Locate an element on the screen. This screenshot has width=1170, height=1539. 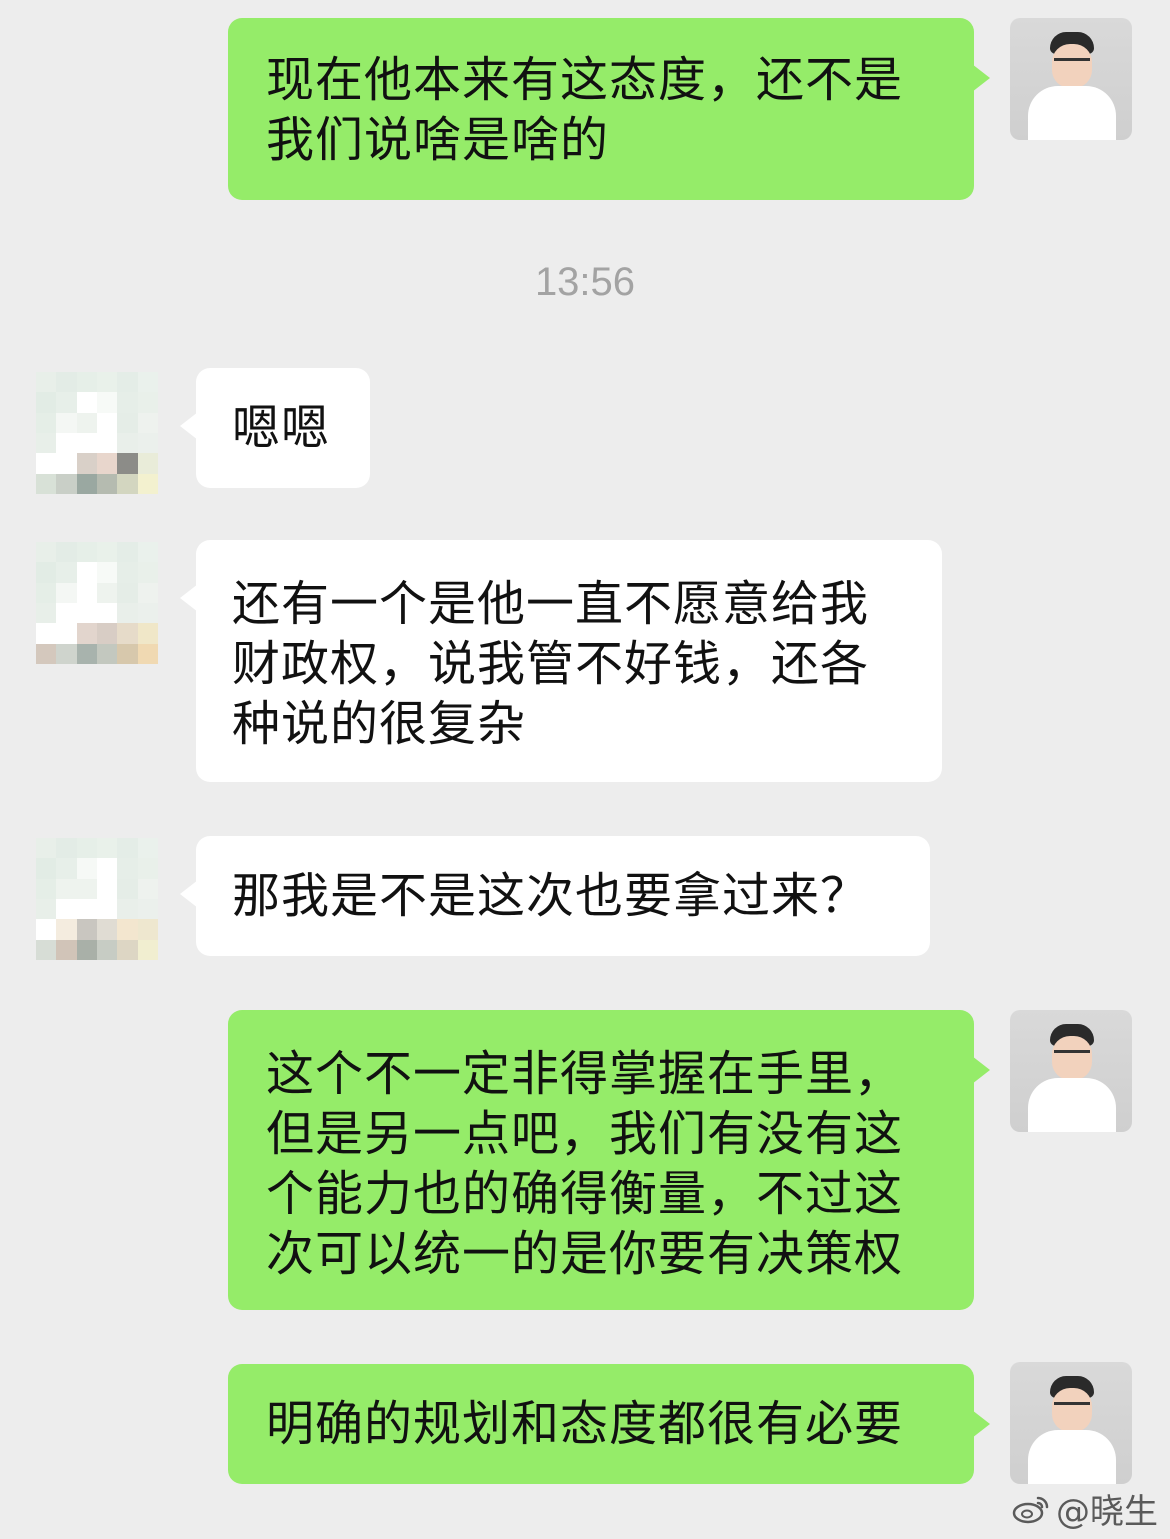
message-bubble-incoming: 嗯嗯 is located at coordinates (275, 428).